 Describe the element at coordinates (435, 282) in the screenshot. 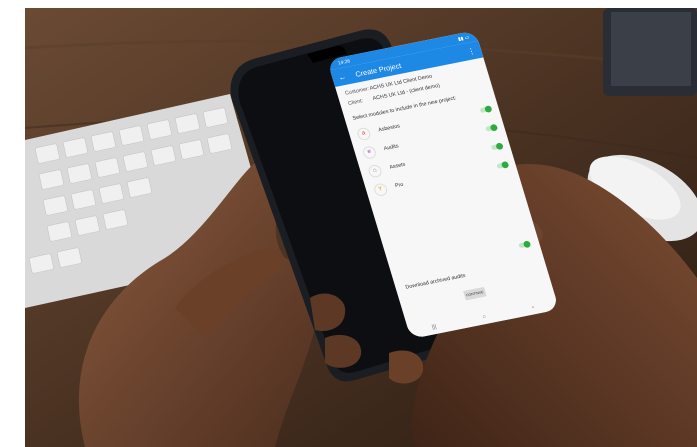

I see `archived-label: Download archived audits` at that location.